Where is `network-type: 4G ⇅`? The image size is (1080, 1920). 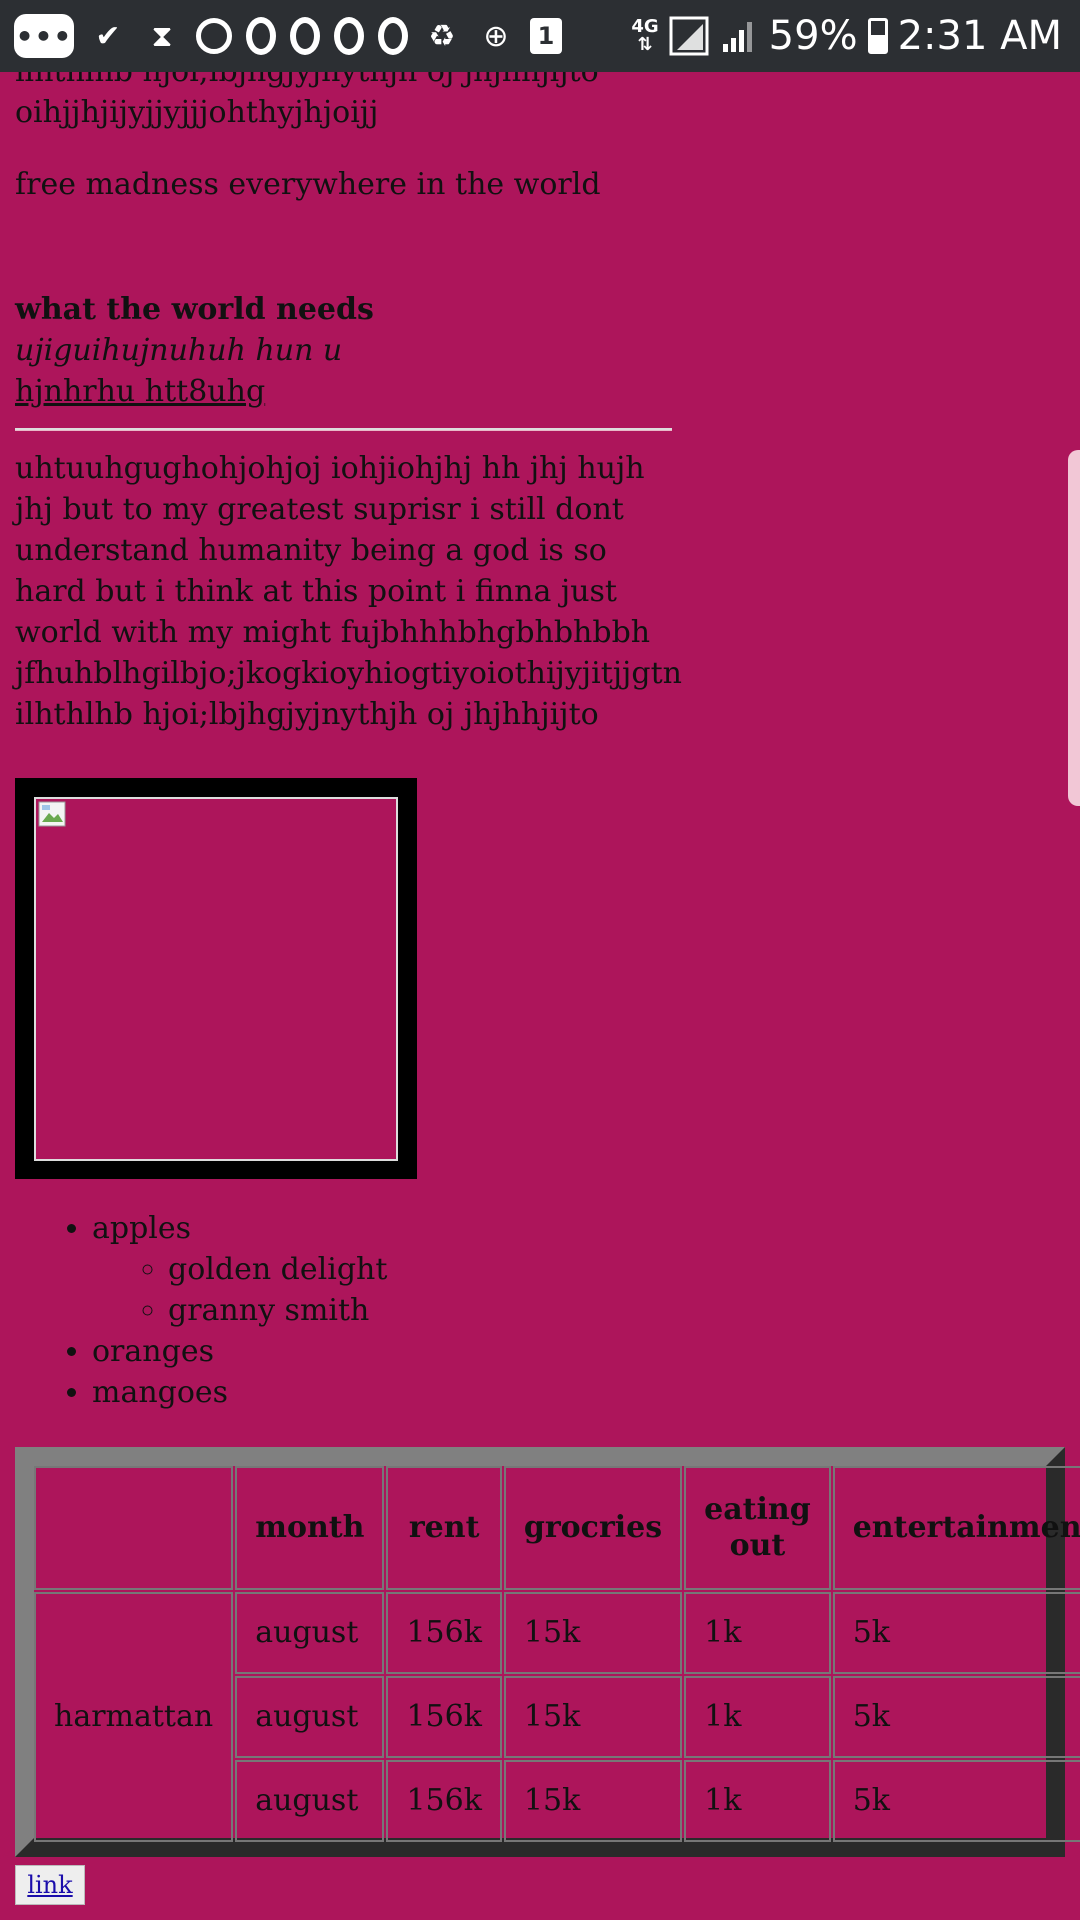
network-type: 4G ⇅ is located at coordinates (645, 35).